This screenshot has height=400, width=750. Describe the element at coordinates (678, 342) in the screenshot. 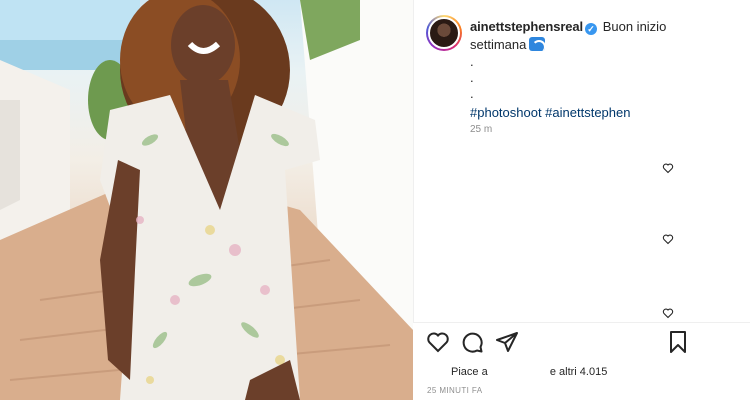

I see `bookmark-icon` at that location.